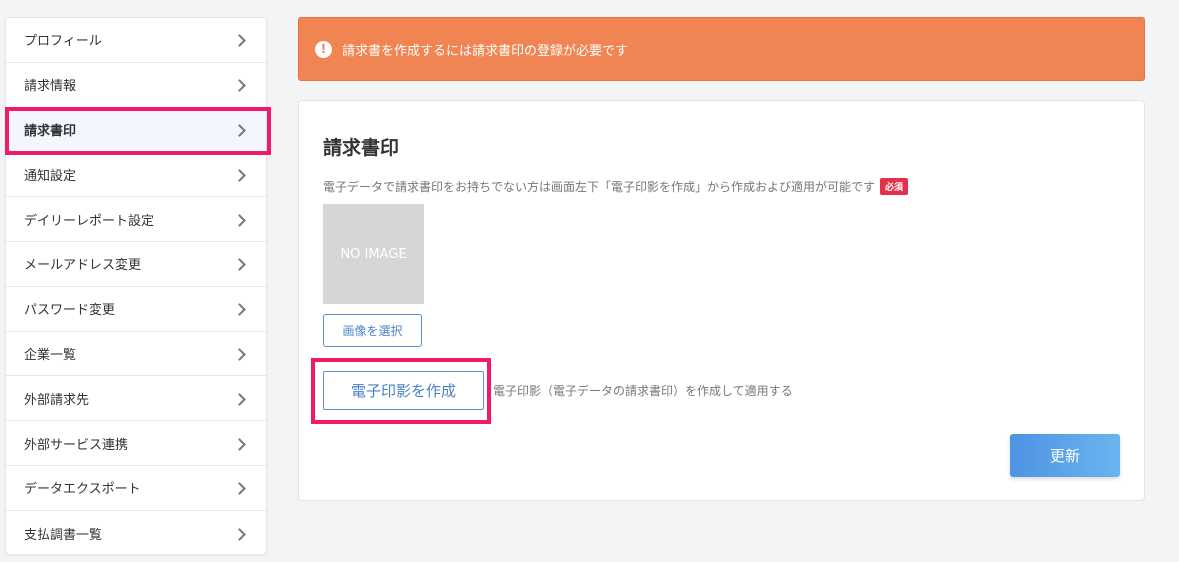  I want to click on sidebar-item-profile: プロフィール, so click(136, 40).